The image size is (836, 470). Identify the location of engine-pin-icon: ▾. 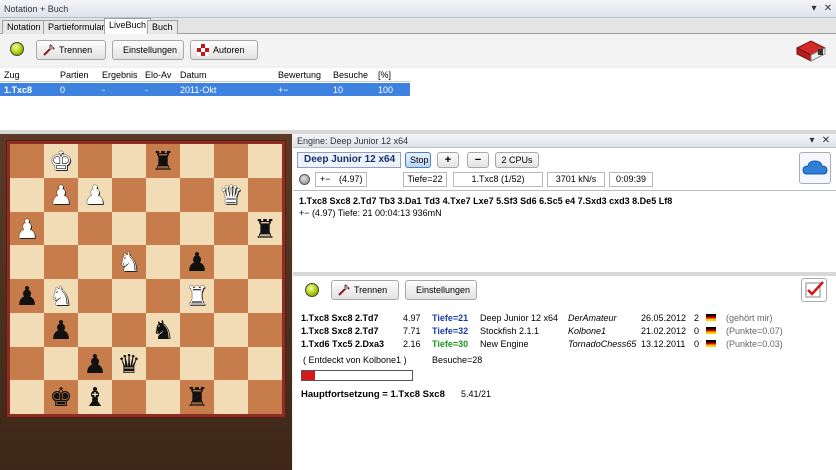
(812, 141).